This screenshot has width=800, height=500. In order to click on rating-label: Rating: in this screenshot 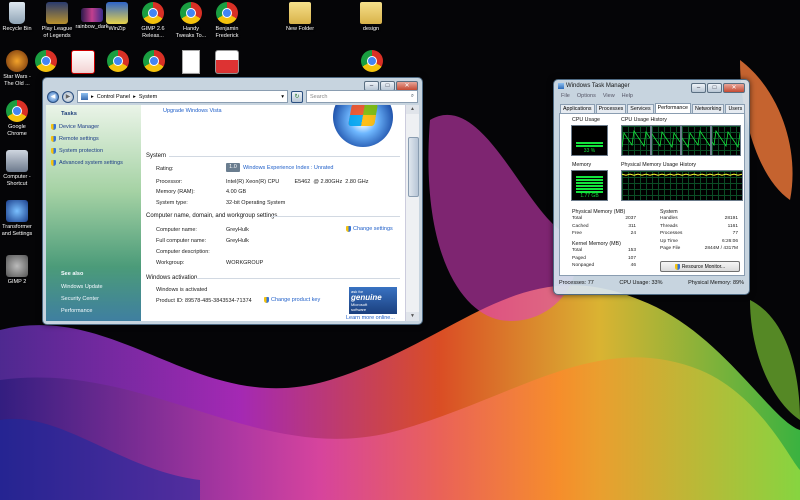, I will do `click(165, 169)`.